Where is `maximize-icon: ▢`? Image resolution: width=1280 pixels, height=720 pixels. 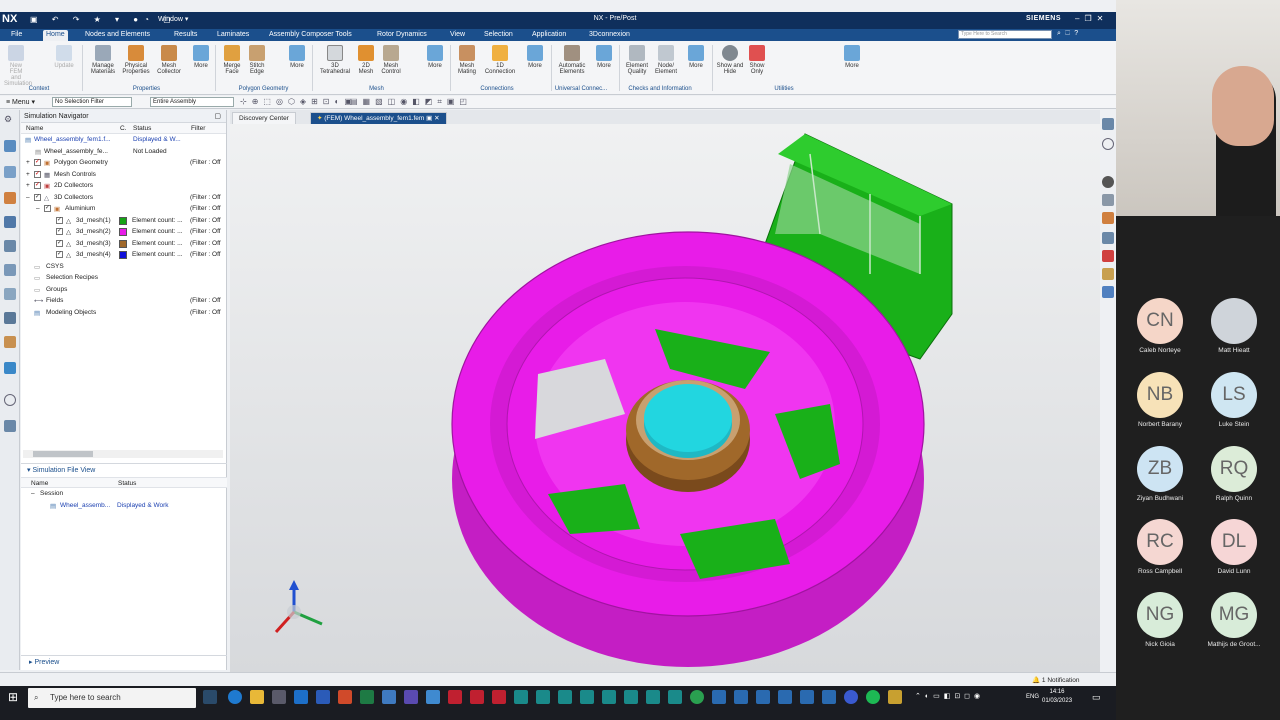
maximize-icon: ▢ is located at coordinates (217, 116).